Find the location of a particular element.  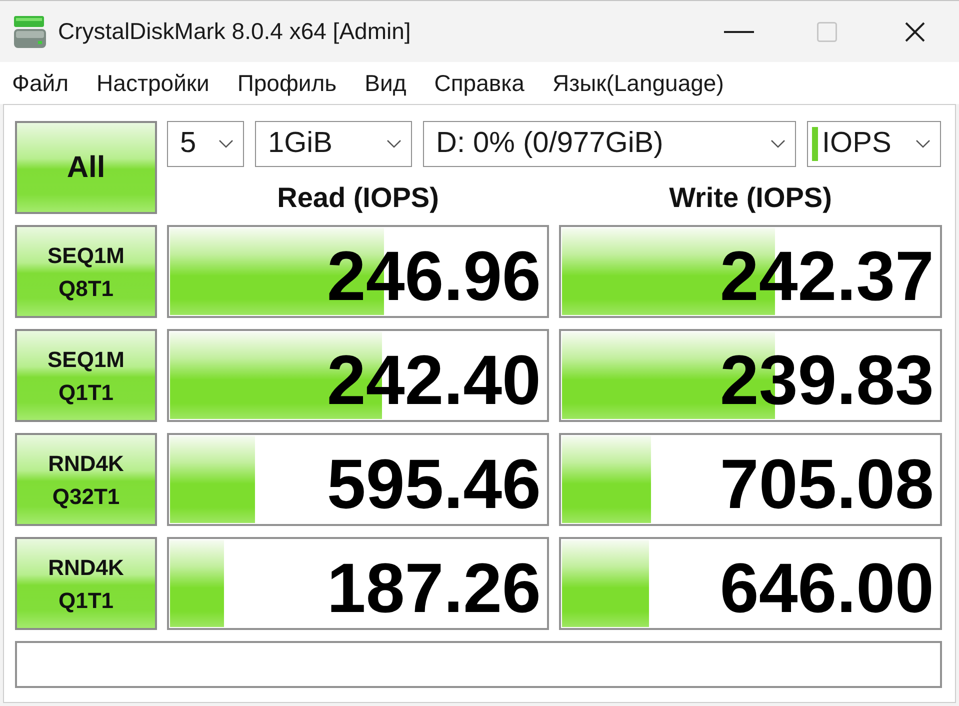

column-header: Read (IOPS) is located at coordinates (358, 198).